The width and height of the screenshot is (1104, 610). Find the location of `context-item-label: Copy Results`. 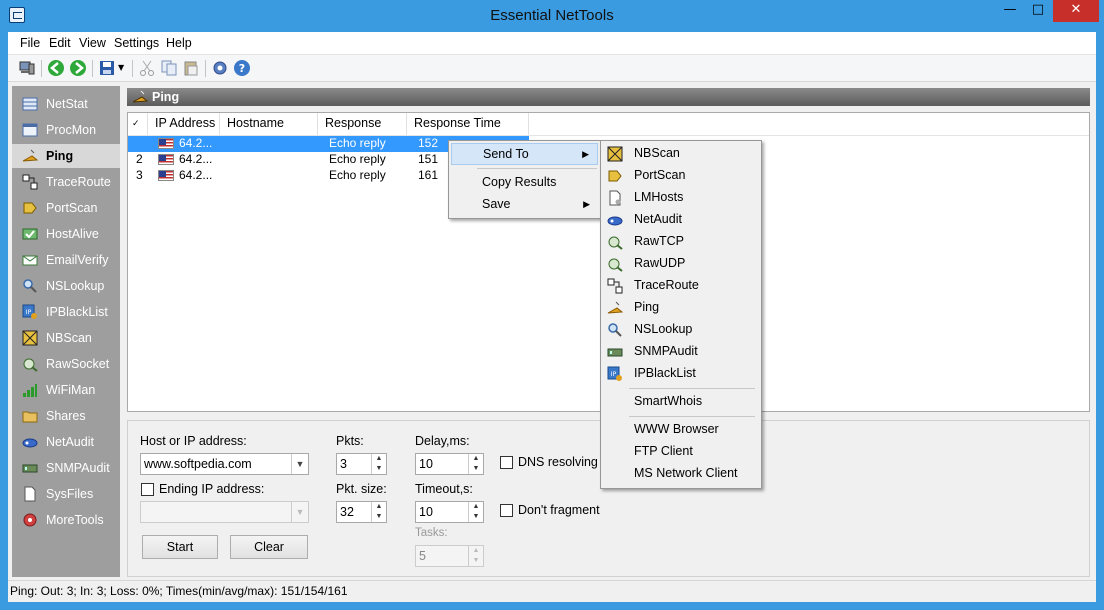

context-item-label: Copy Results is located at coordinates (519, 182).